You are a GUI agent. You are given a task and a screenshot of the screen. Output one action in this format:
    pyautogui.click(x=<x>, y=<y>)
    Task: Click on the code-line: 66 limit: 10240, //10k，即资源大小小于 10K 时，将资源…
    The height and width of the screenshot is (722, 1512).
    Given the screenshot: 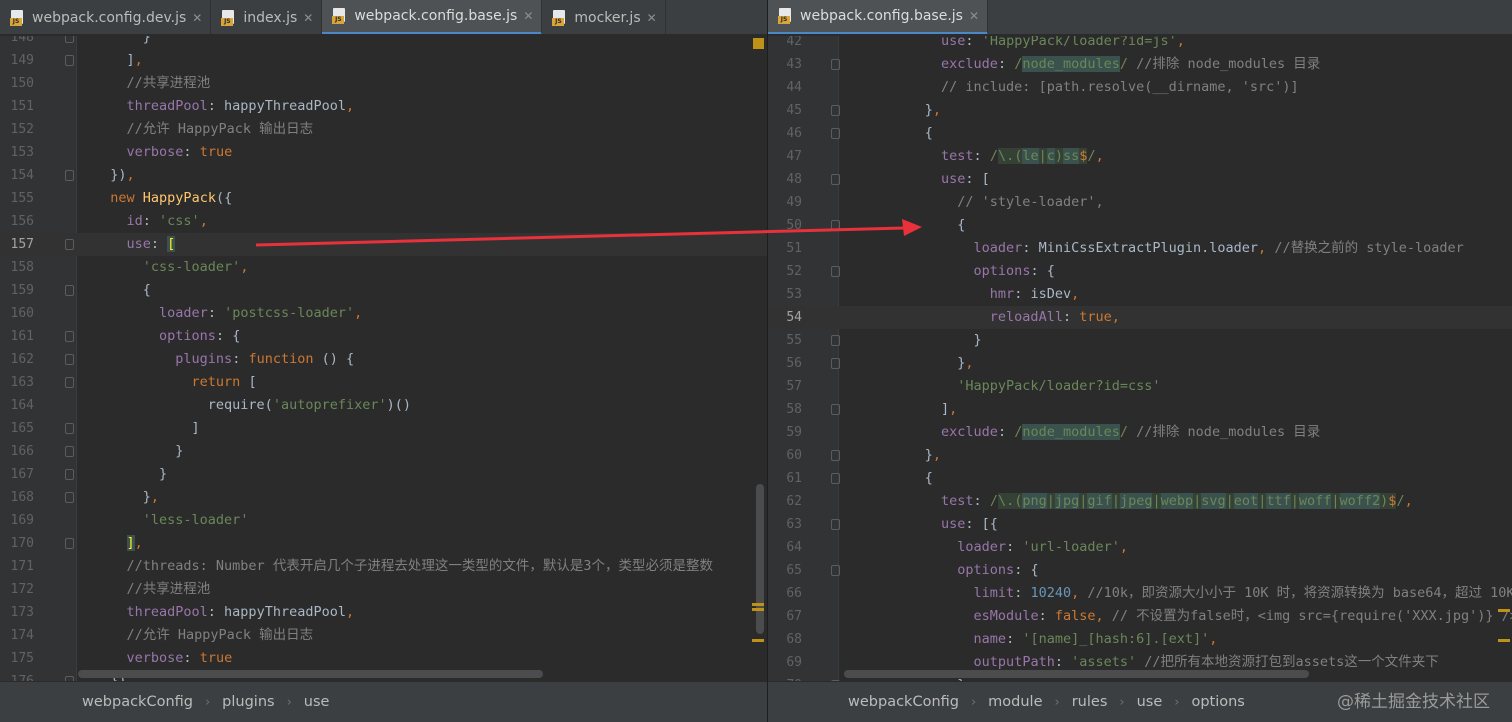 What is the action you would take?
    pyautogui.click(x=1140, y=593)
    